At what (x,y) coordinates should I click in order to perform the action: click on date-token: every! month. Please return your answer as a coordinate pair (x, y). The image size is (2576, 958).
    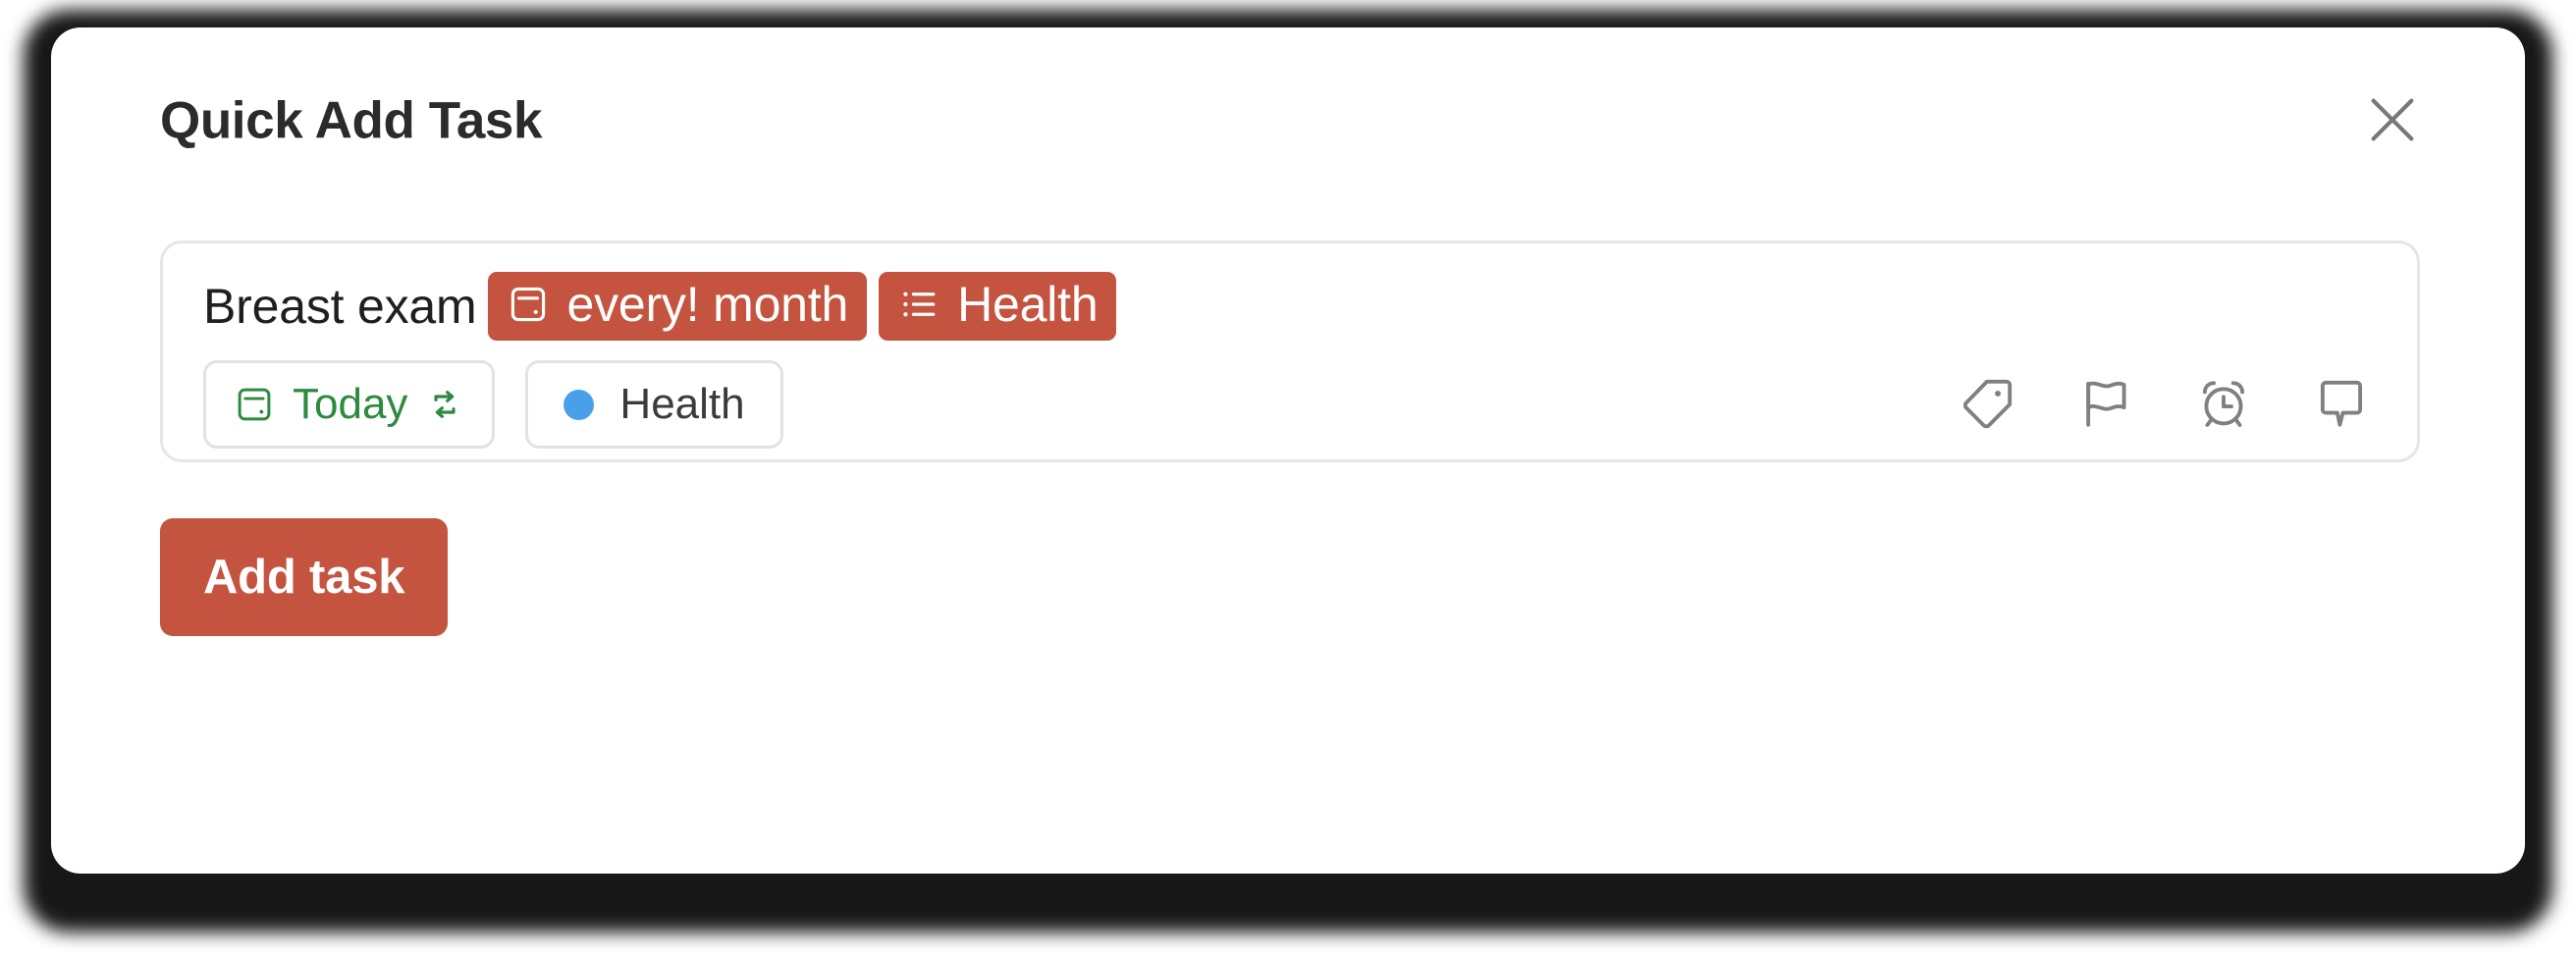
    Looking at the image, I should click on (678, 307).